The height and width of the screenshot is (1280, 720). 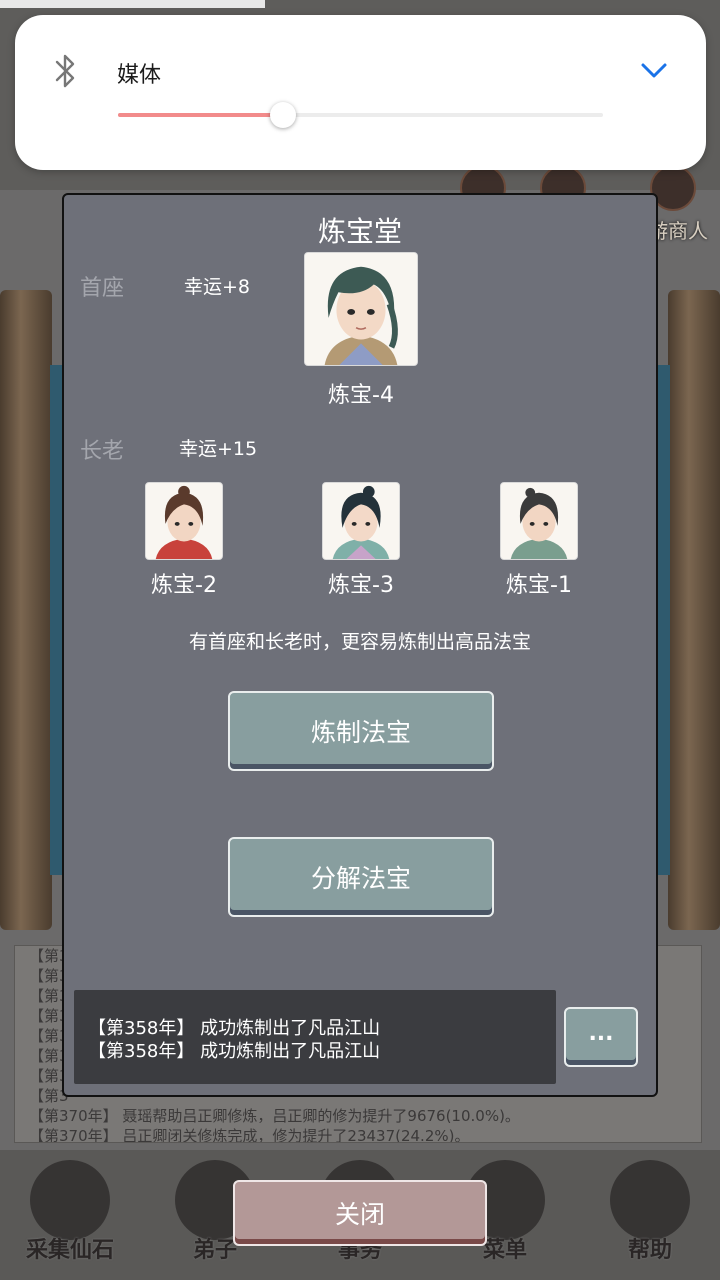 I want to click on background-strip, so click(x=132, y=4).